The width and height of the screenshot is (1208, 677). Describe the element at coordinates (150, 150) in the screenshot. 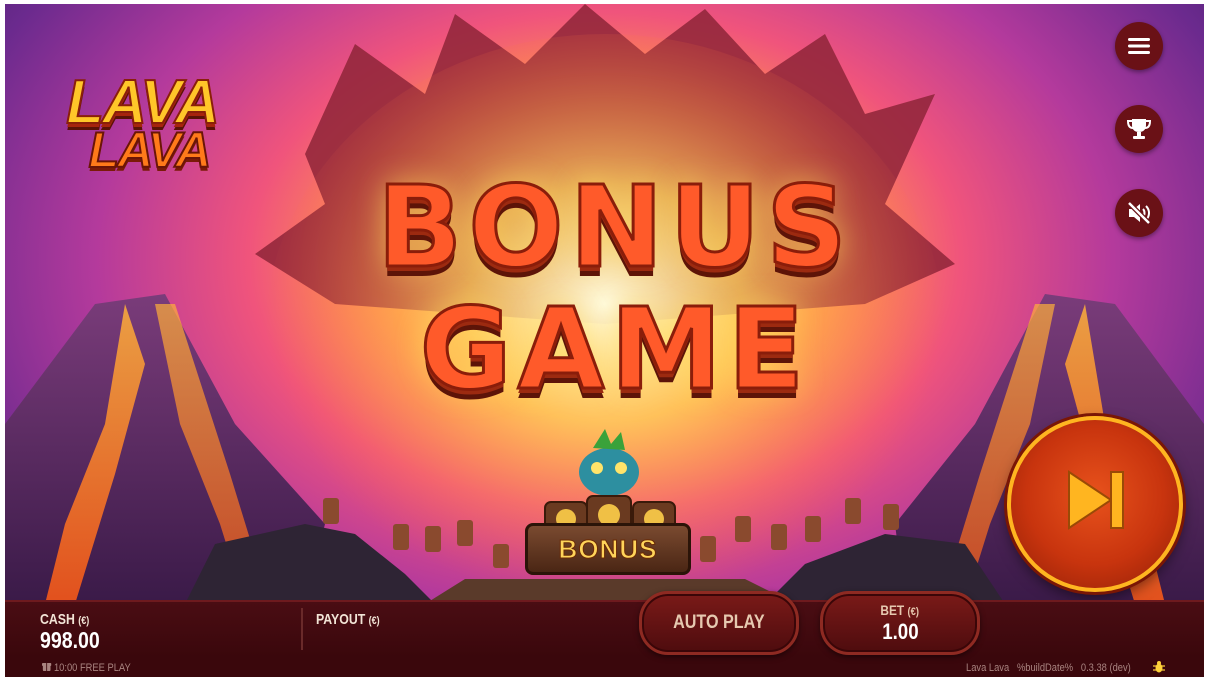

I see `logo-line-2: LAVA` at that location.